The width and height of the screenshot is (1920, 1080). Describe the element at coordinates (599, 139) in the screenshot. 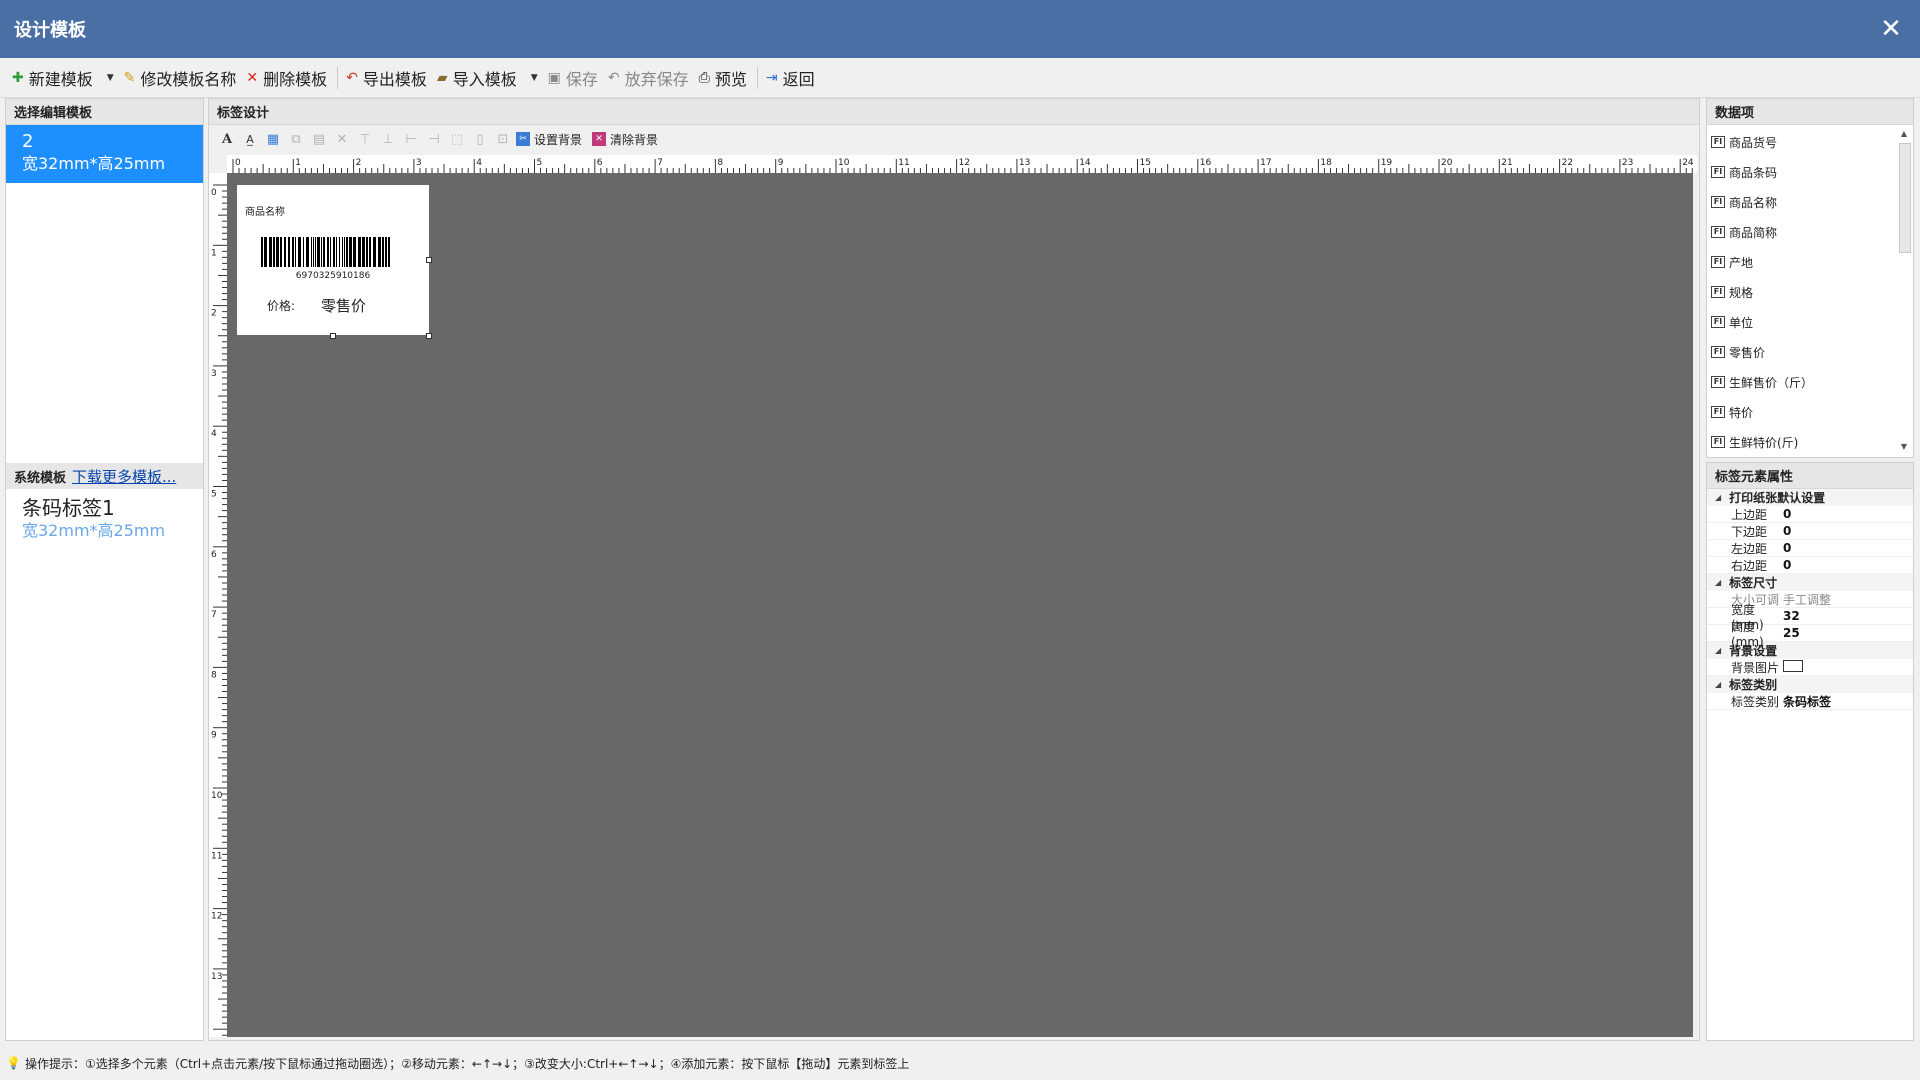

I see `clear-background-icon: ✕` at that location.